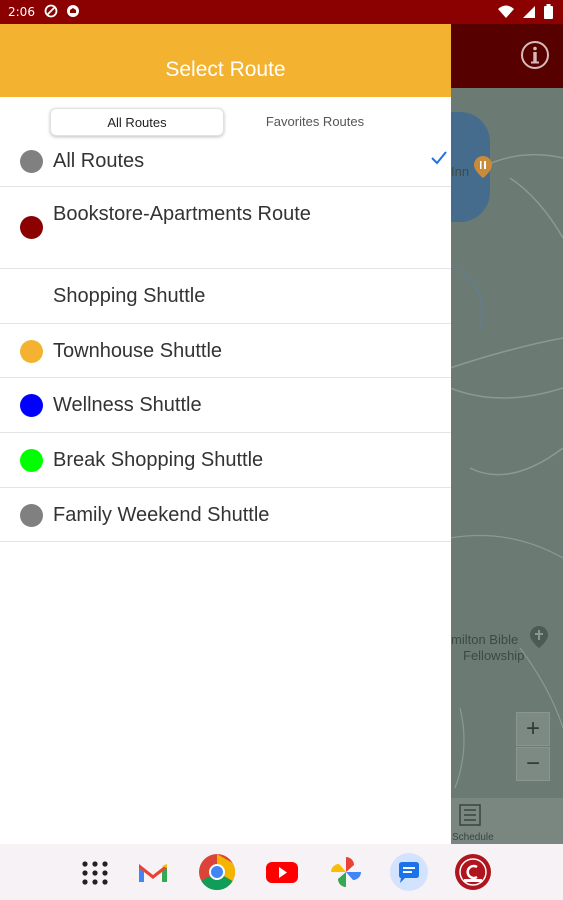 This screenshot has height=900, width=563. I want to click on route-label: Shopping Shuttle, so click(129, 296).